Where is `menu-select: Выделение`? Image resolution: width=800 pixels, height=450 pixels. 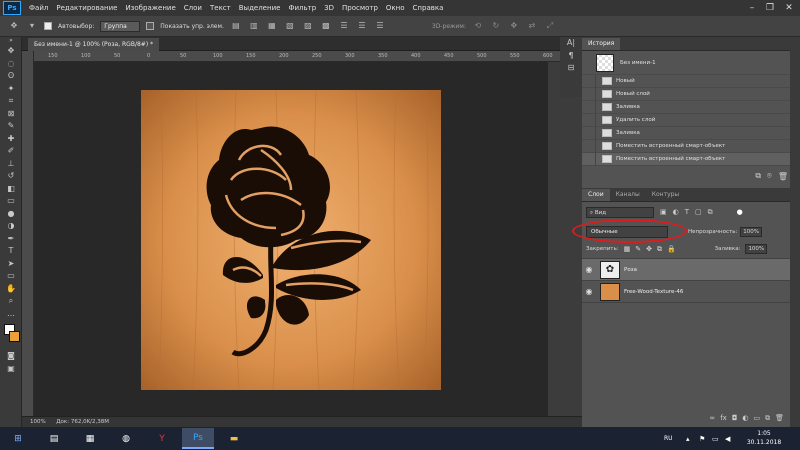
menu-select: Выделение is located at coordinates (260, 8).